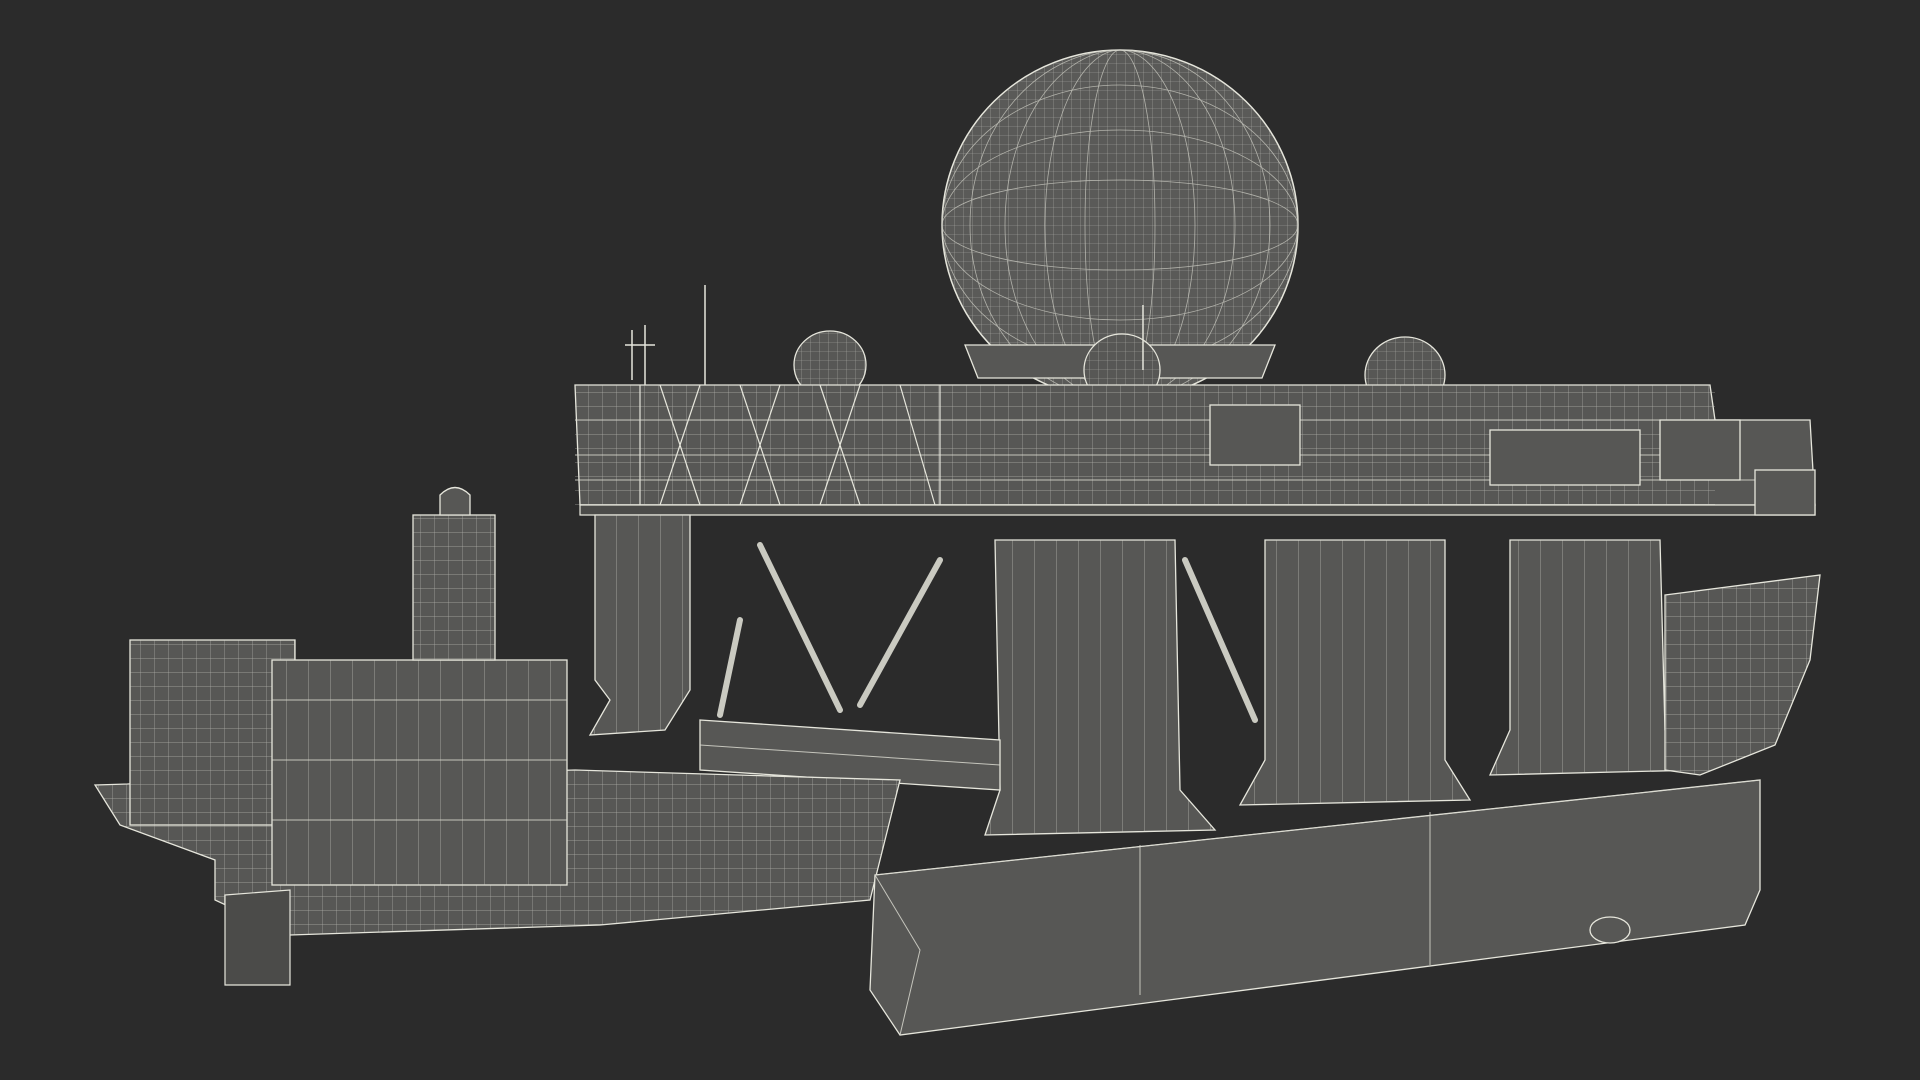 The width and height of the screenshot is (1920, 1080). What do you see at coordinates (212, 732) in the screenshot?
I see `stern-block-left` at bounding box center [212, 732].